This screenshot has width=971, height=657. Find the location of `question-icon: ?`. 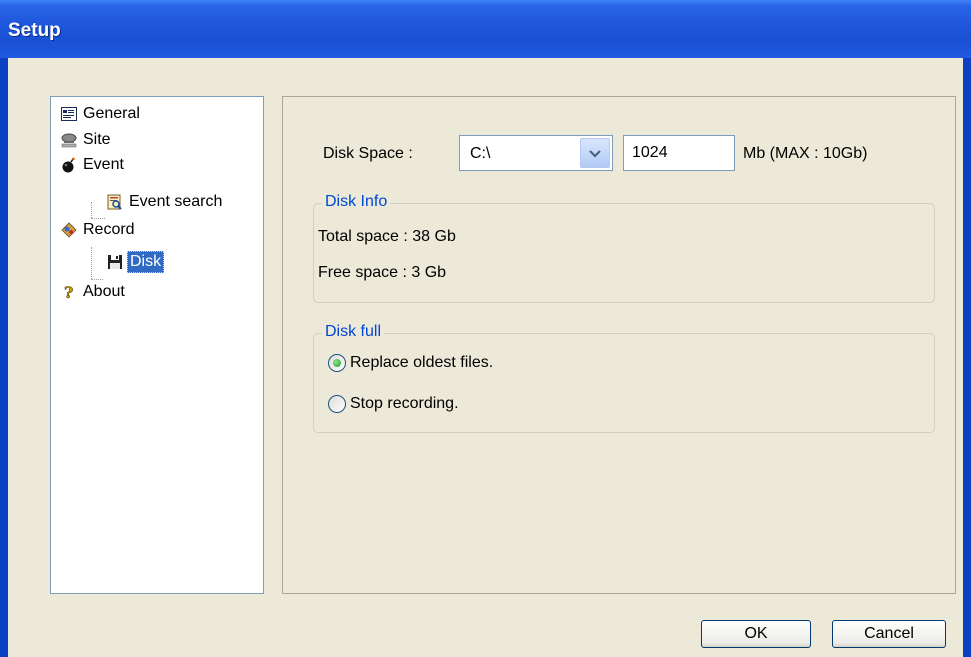

question-icon: ? is located at coordinates (69, 293).